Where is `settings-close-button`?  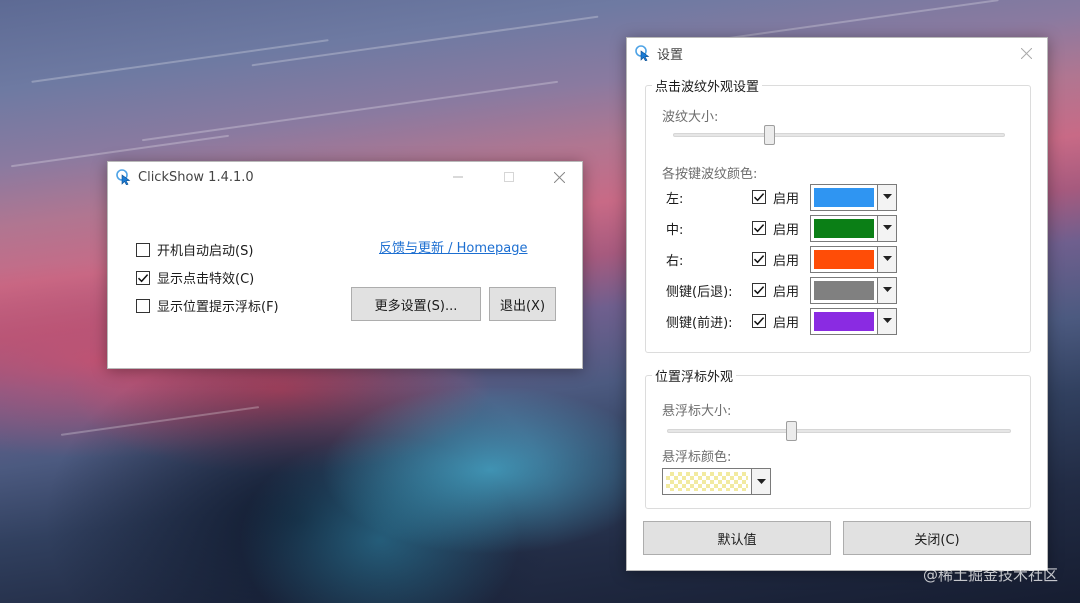 settings-close-button is located at coordinates (1026, 53).